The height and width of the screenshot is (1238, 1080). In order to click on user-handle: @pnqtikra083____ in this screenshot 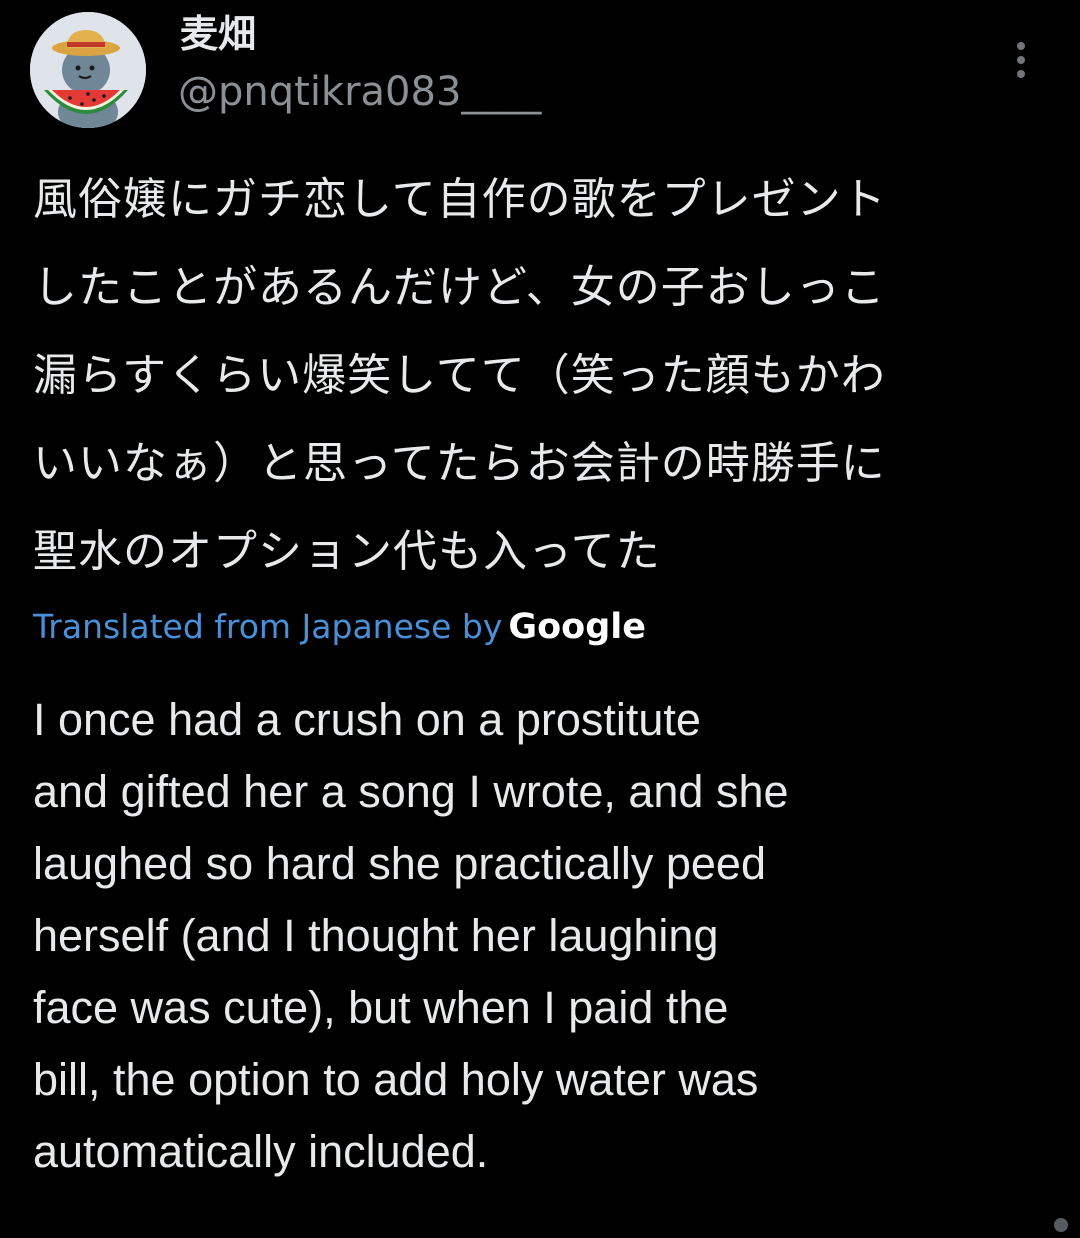, I will do `click(359, 92)`.